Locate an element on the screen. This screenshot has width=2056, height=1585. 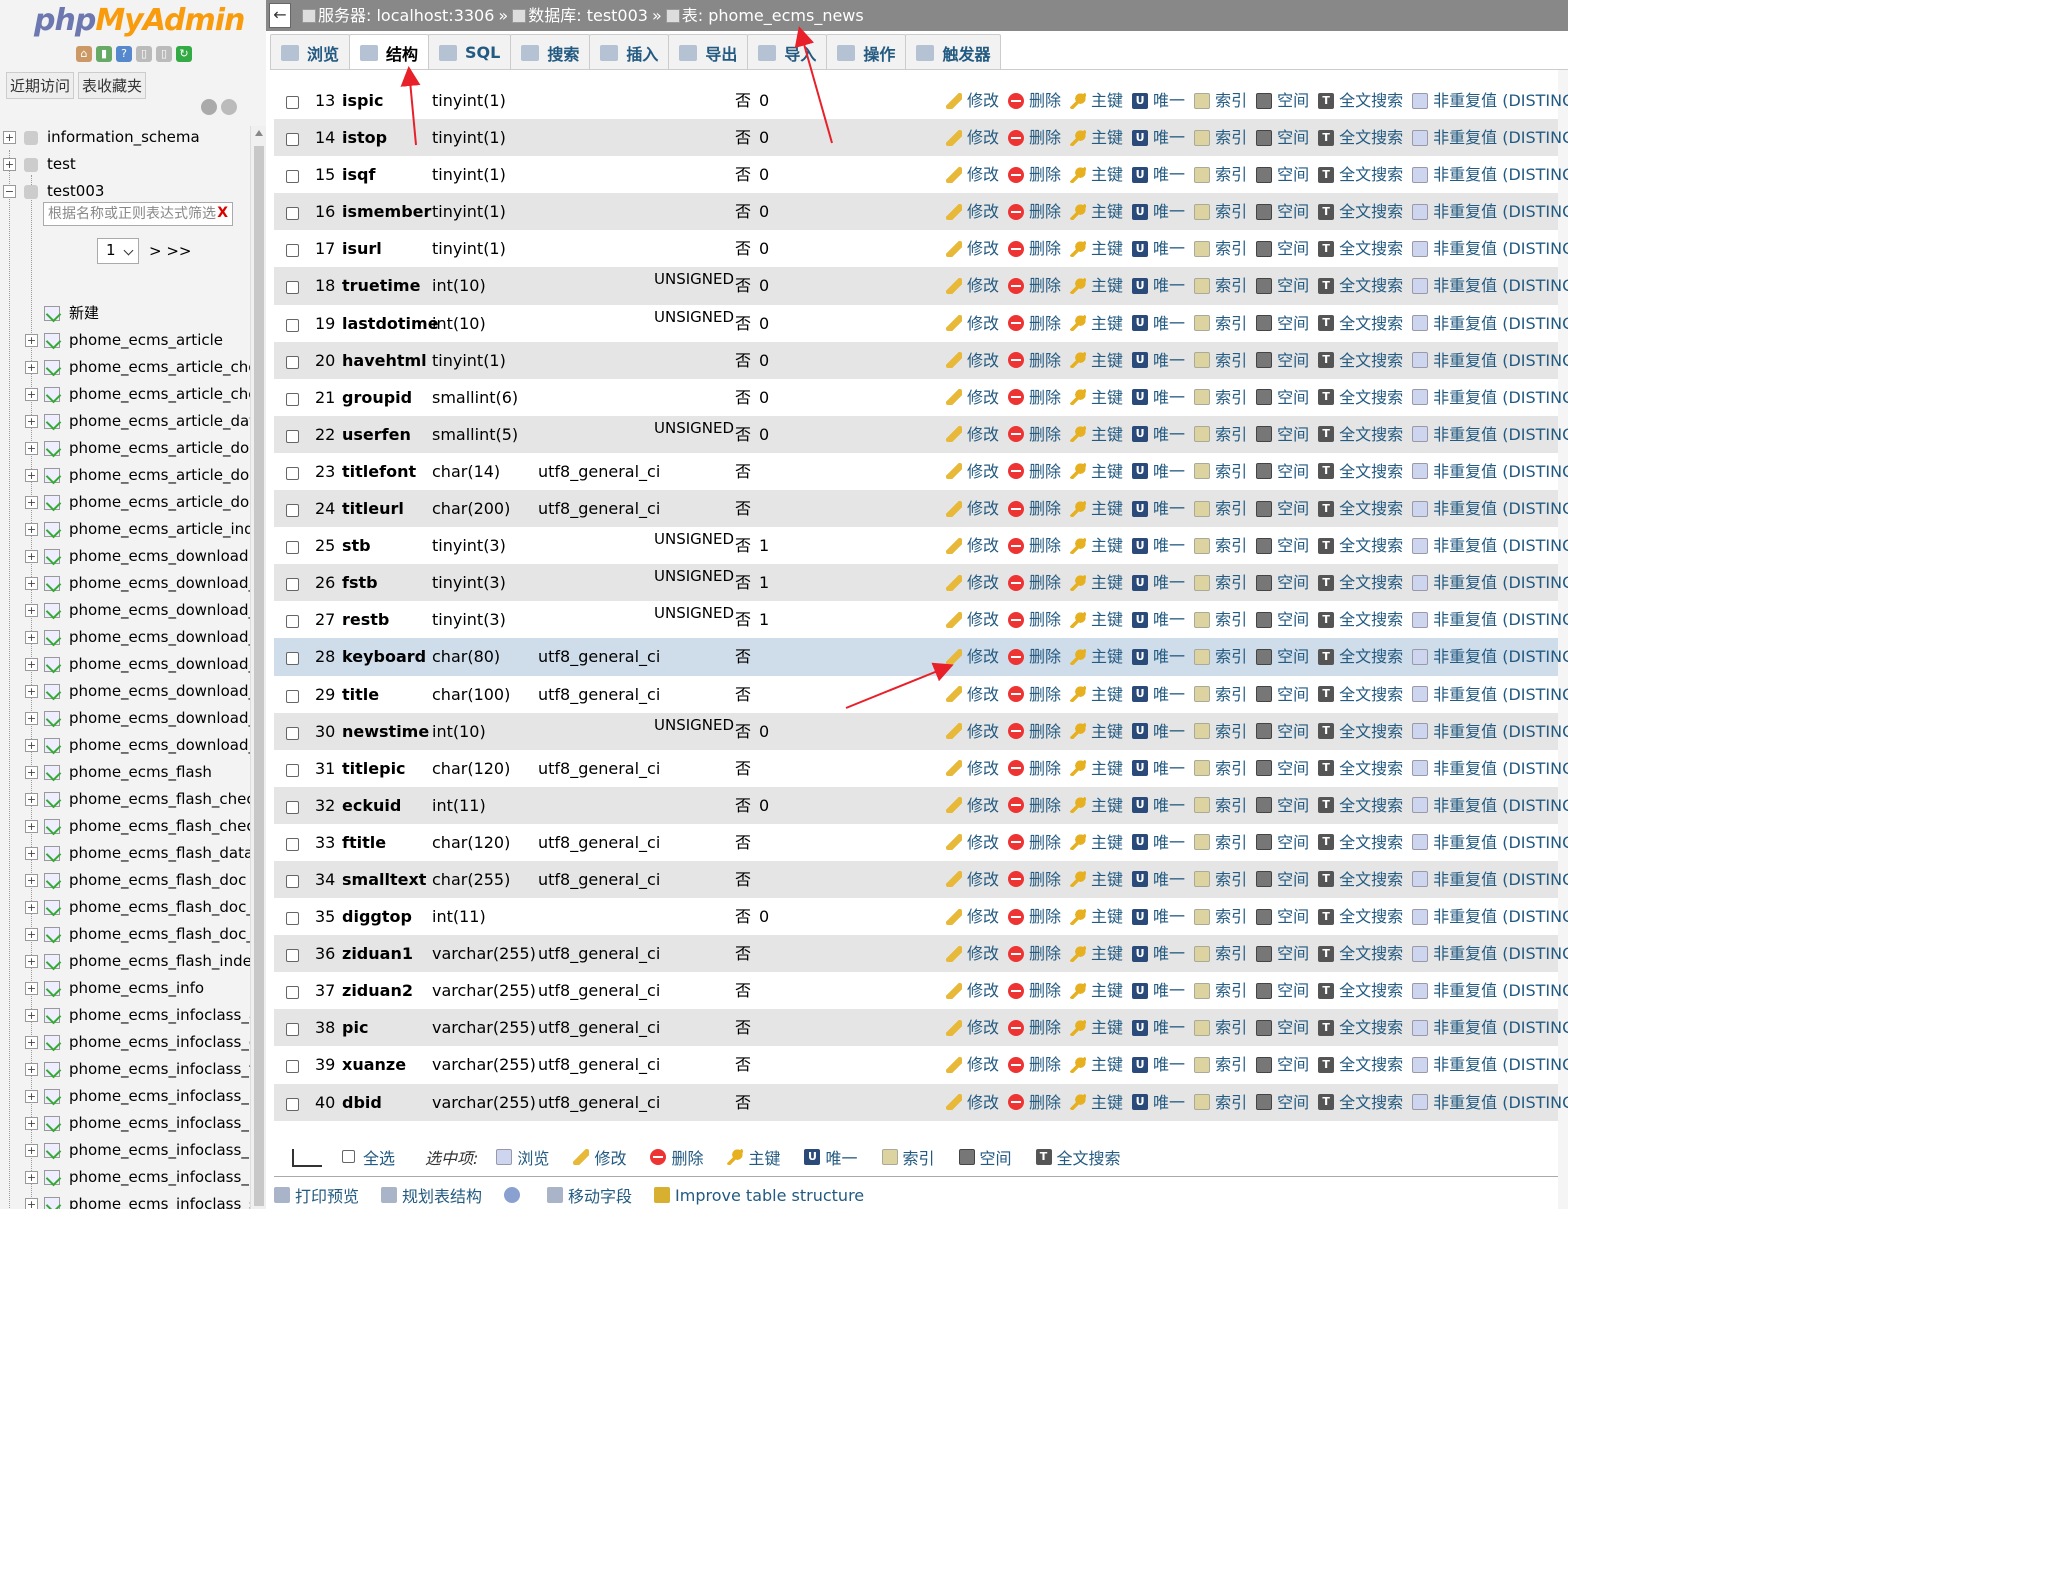
select-all-label: 全选 is located at coordinates (379, 1157).